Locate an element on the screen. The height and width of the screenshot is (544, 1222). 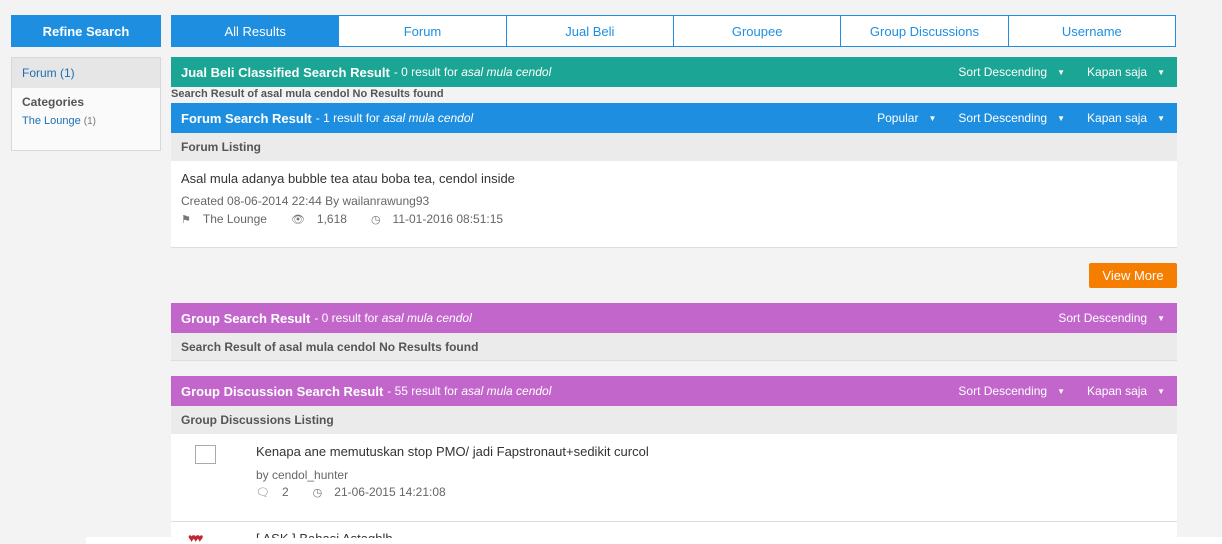
forum-thread-category: The Lounge is located at coordinates (235, 219).